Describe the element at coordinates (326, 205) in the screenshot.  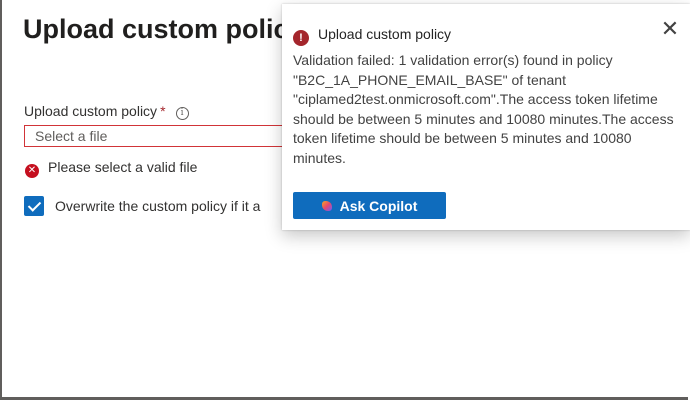
I see `copilot-icon` at that location.